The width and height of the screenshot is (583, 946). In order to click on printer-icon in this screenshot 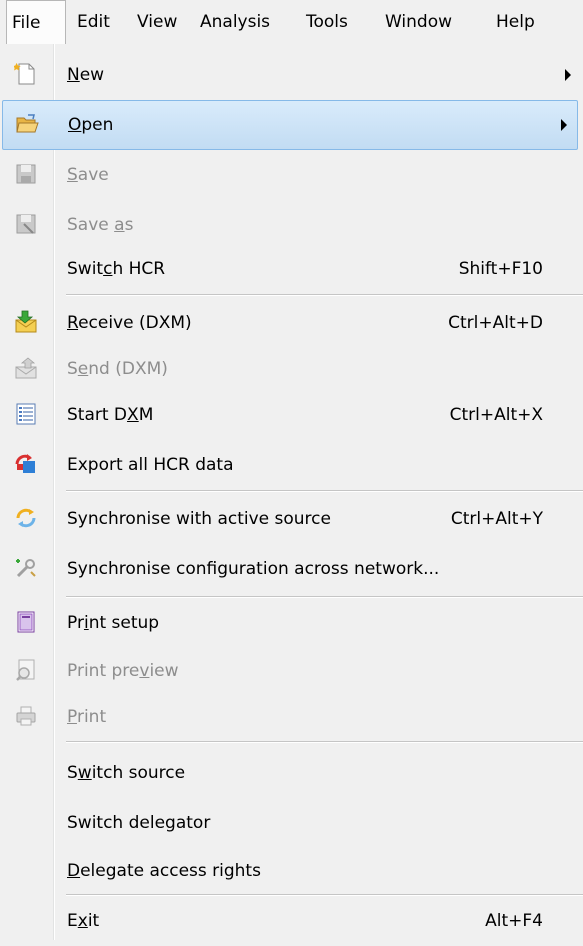, I will do `click(26, 716)`.